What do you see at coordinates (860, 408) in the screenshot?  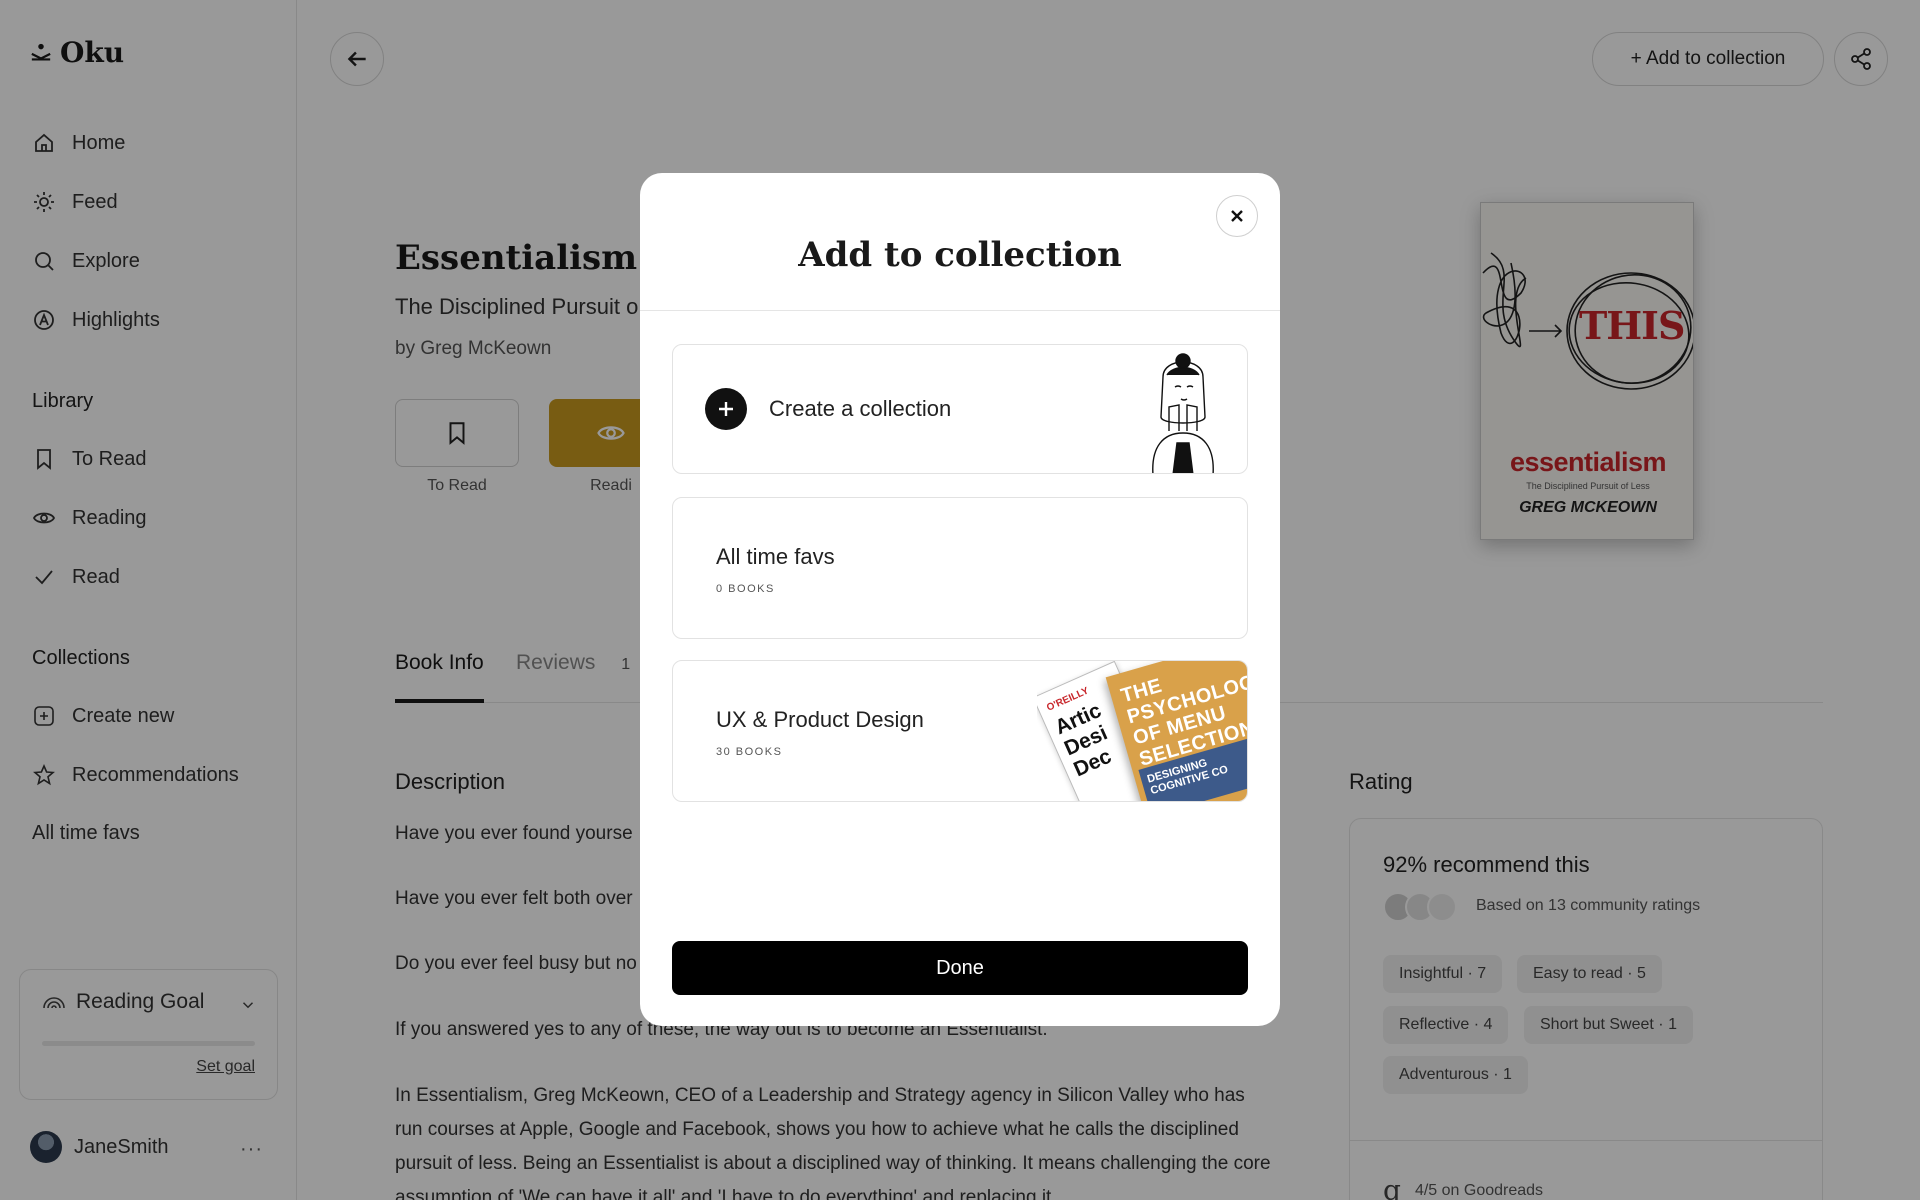 I see `create-collection-label: Create a collection` at bounding box center [860, 408].